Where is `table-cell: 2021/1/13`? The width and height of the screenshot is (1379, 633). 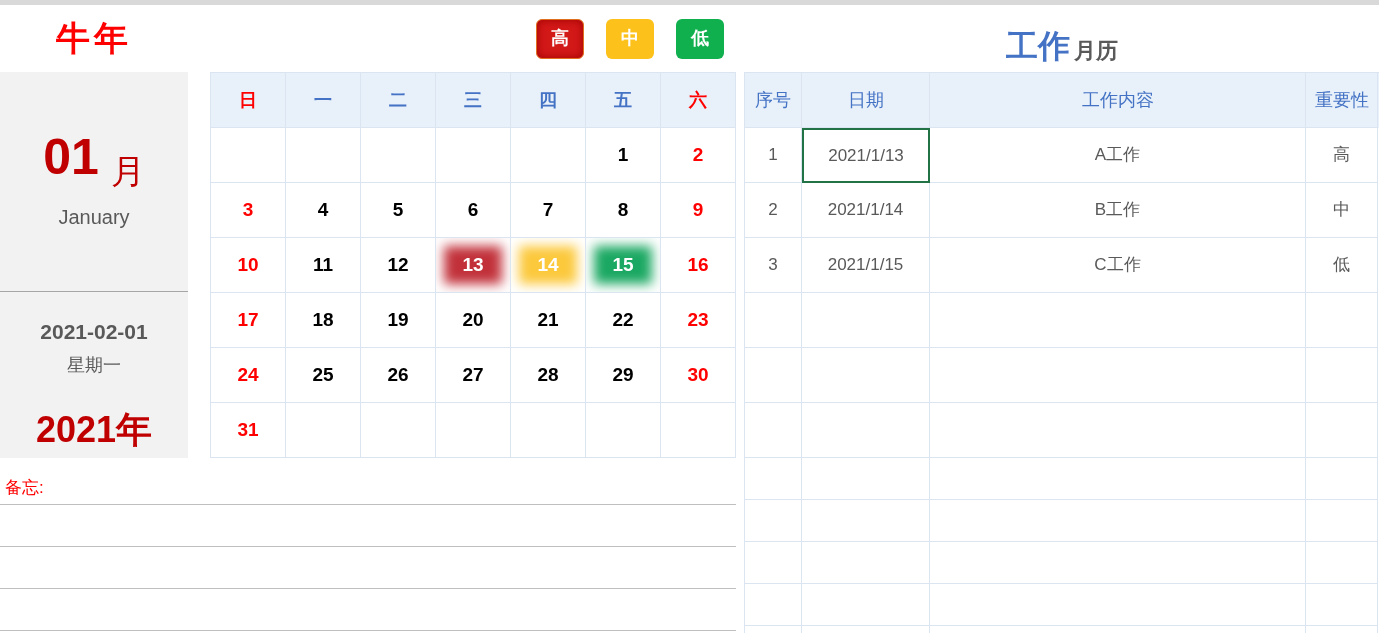
table-cell: 2021/1/13 is located at coordinates (866, 155).